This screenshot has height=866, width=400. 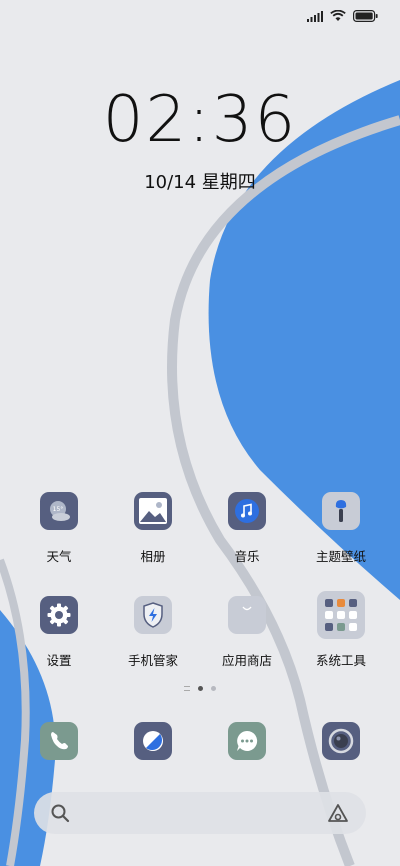 I want to click on app-label: 音乐, so click(x=247, y=556).